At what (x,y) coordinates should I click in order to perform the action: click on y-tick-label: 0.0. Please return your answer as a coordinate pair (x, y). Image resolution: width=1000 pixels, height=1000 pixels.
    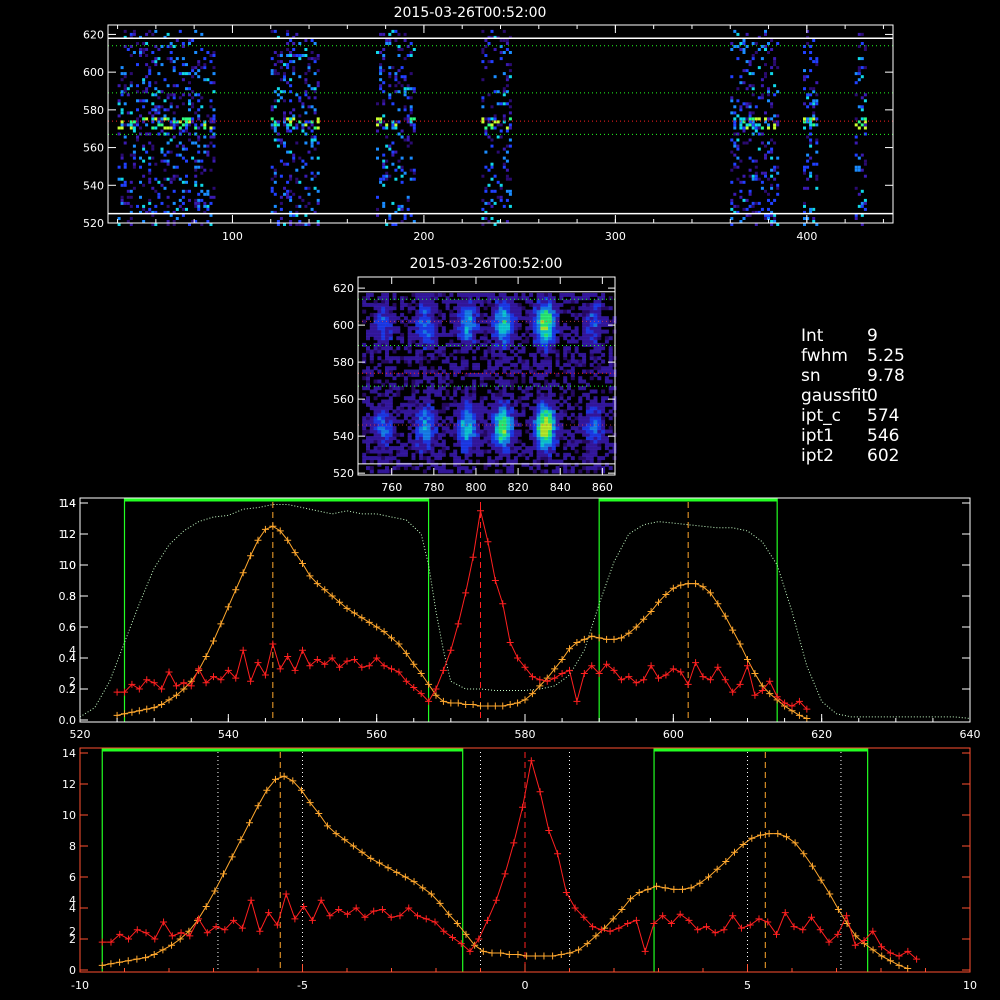
    Looking at the image, I should click on (68, 720).